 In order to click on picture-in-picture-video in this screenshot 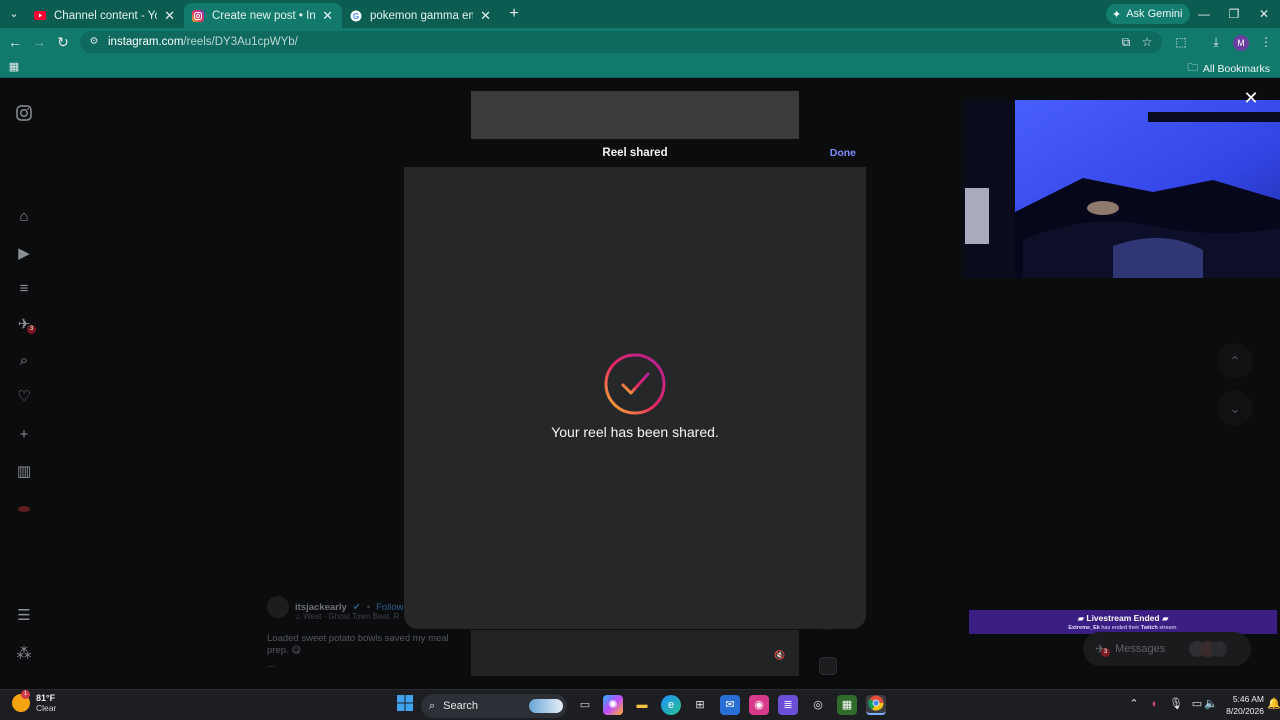, I will do `click(1121, 189)`.